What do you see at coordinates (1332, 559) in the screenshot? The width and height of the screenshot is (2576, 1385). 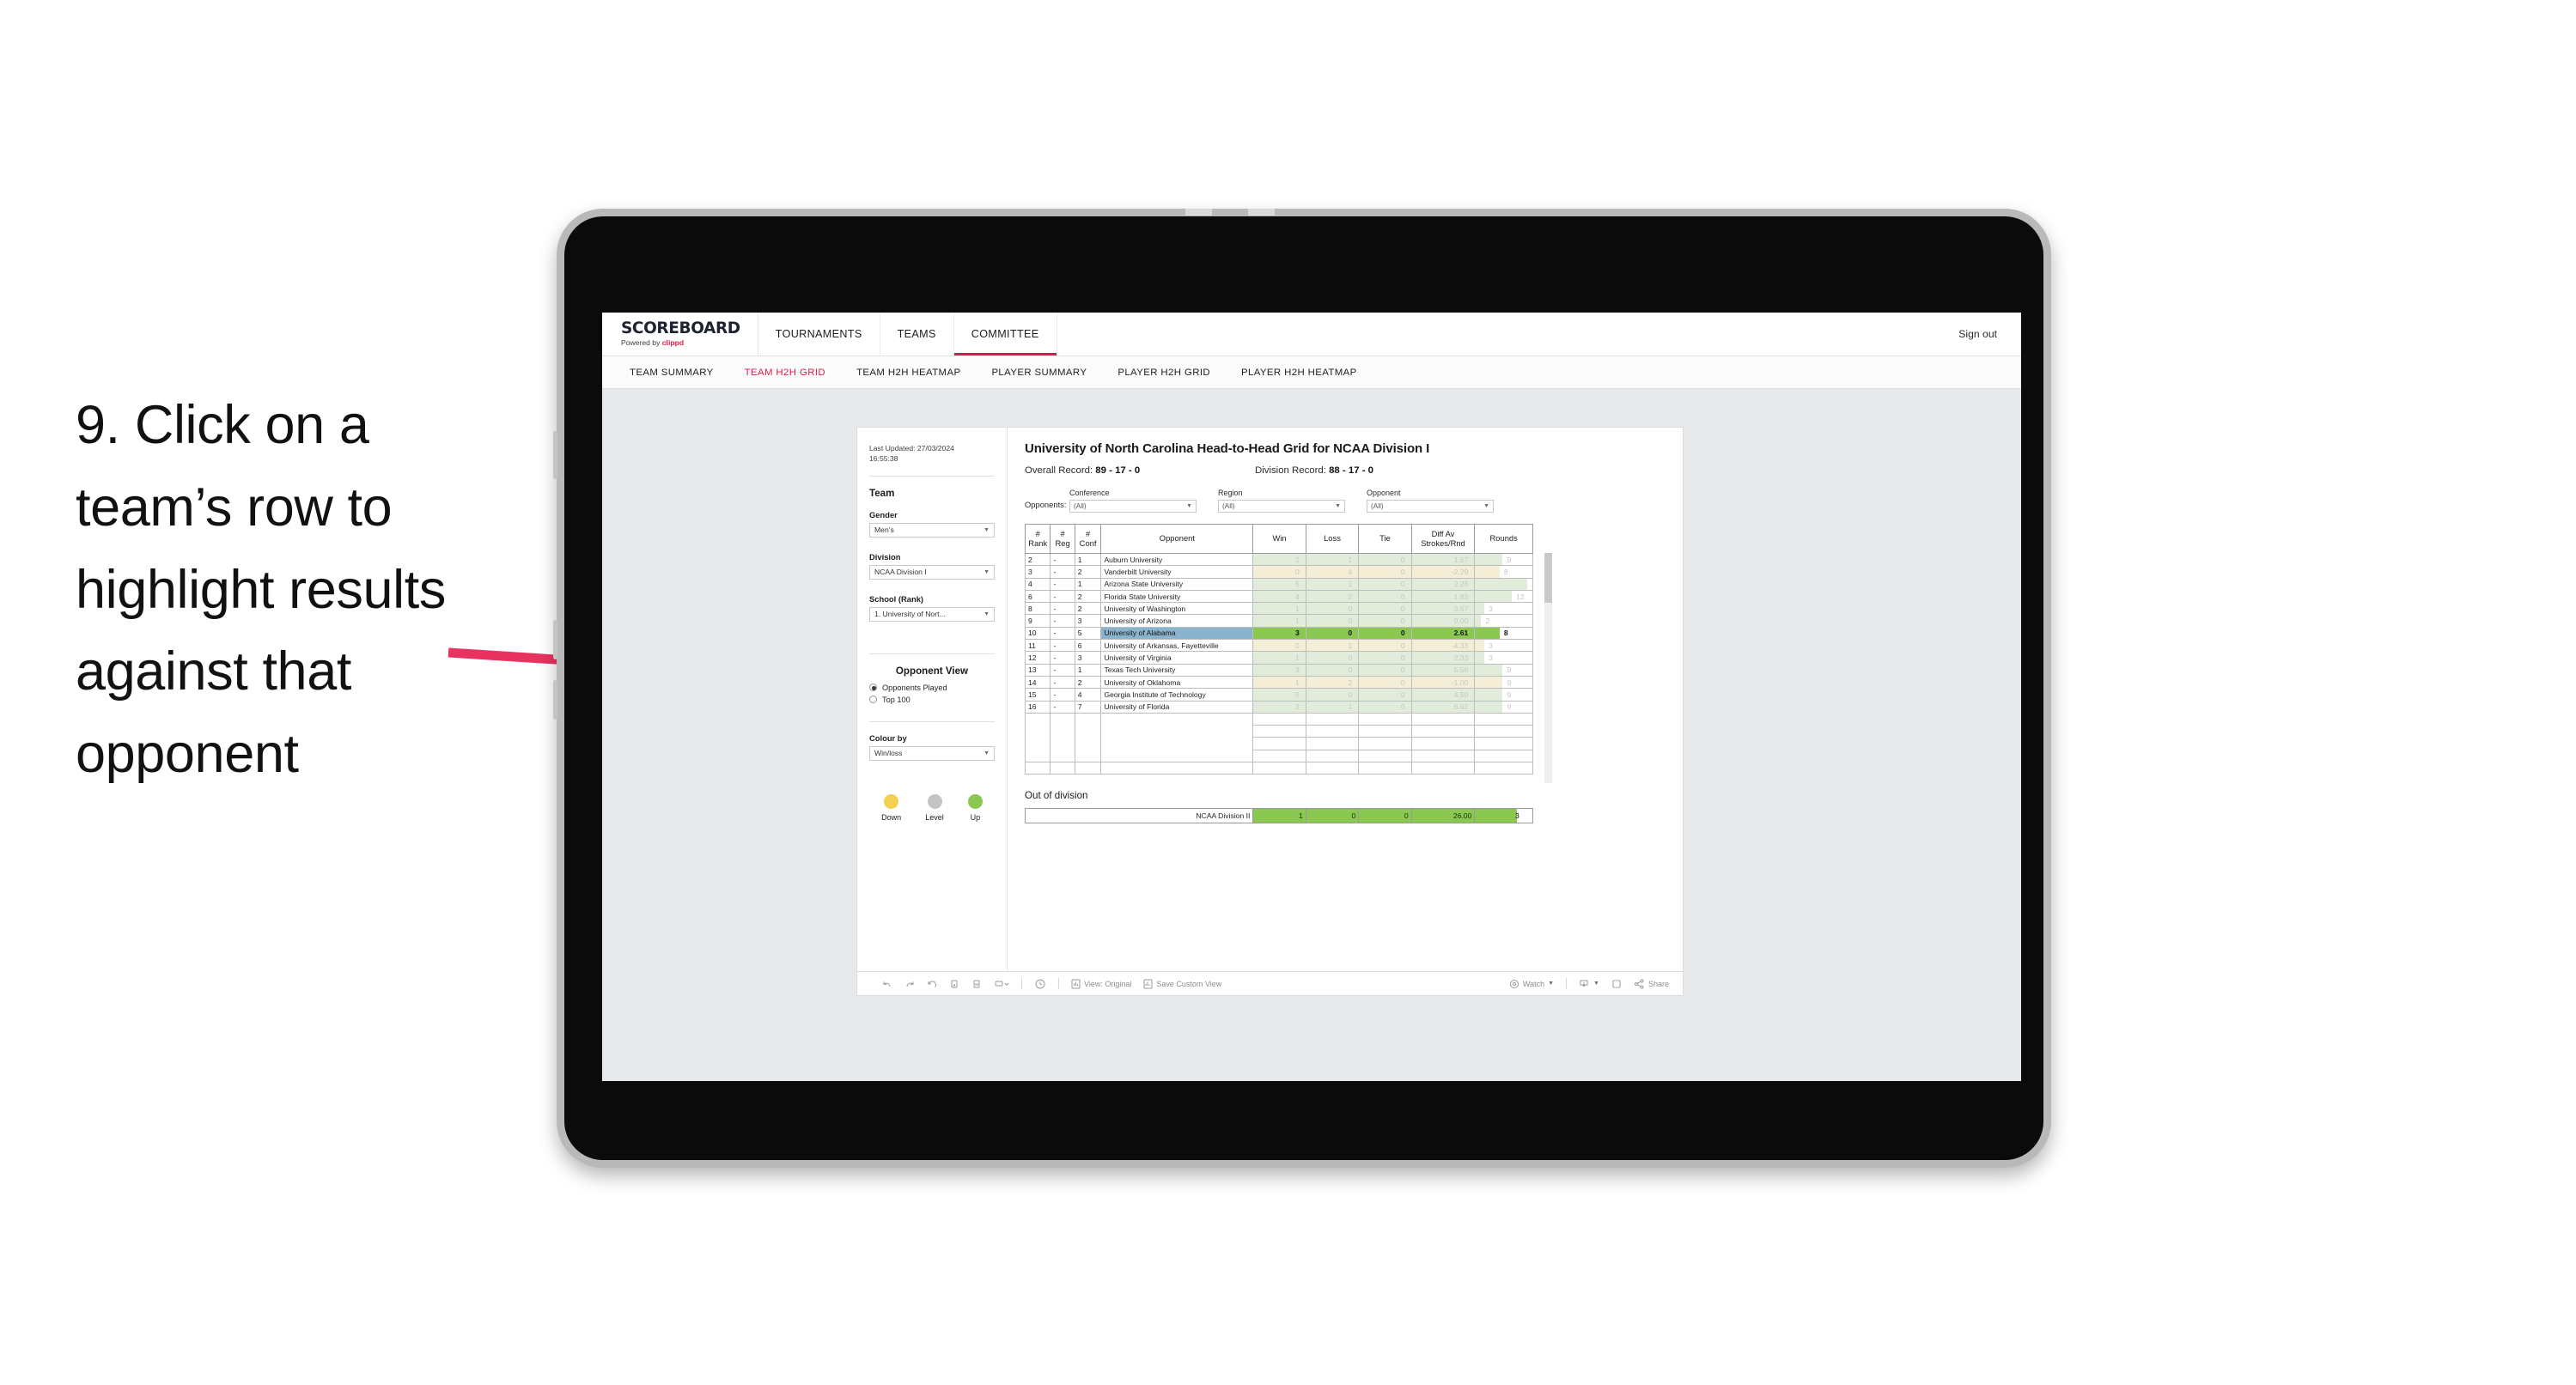 I see `cell-loss: 1` at bounding box center [1332, 559].